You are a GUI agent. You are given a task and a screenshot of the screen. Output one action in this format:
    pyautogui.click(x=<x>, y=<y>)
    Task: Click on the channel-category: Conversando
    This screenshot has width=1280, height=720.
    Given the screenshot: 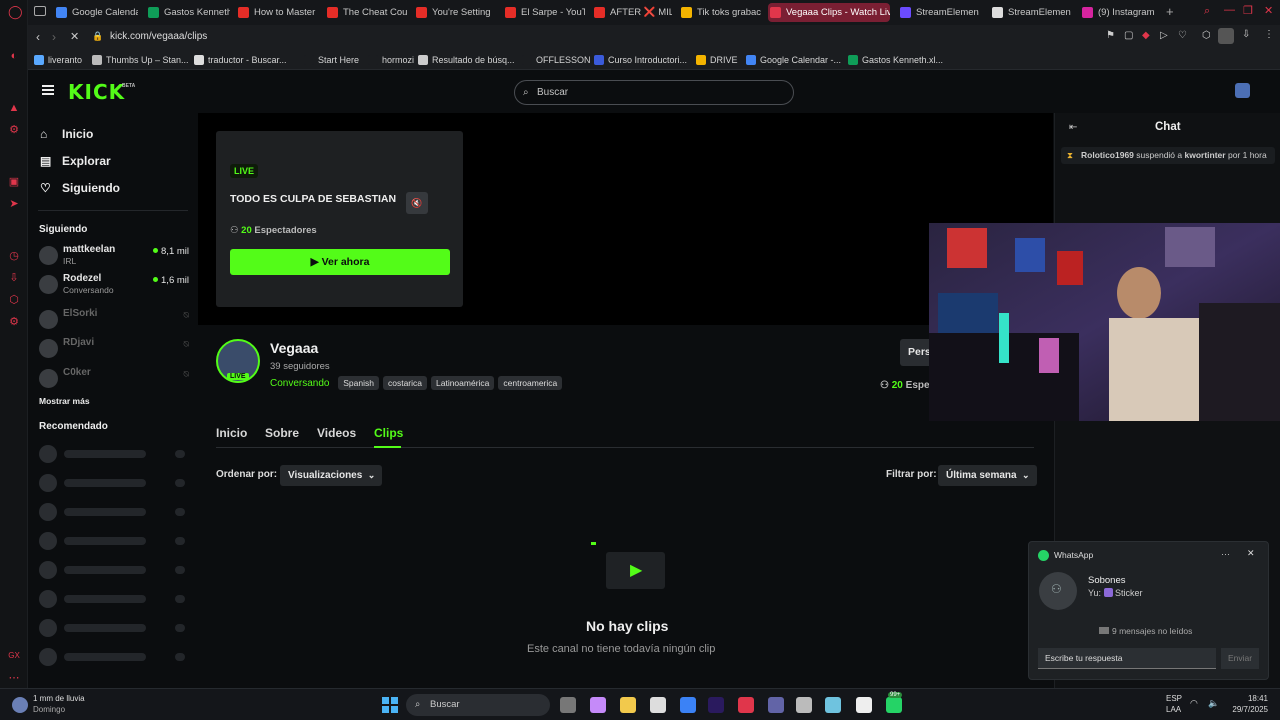 What is the action you would take?
    pyautogui.click(x=299, y=383)
    